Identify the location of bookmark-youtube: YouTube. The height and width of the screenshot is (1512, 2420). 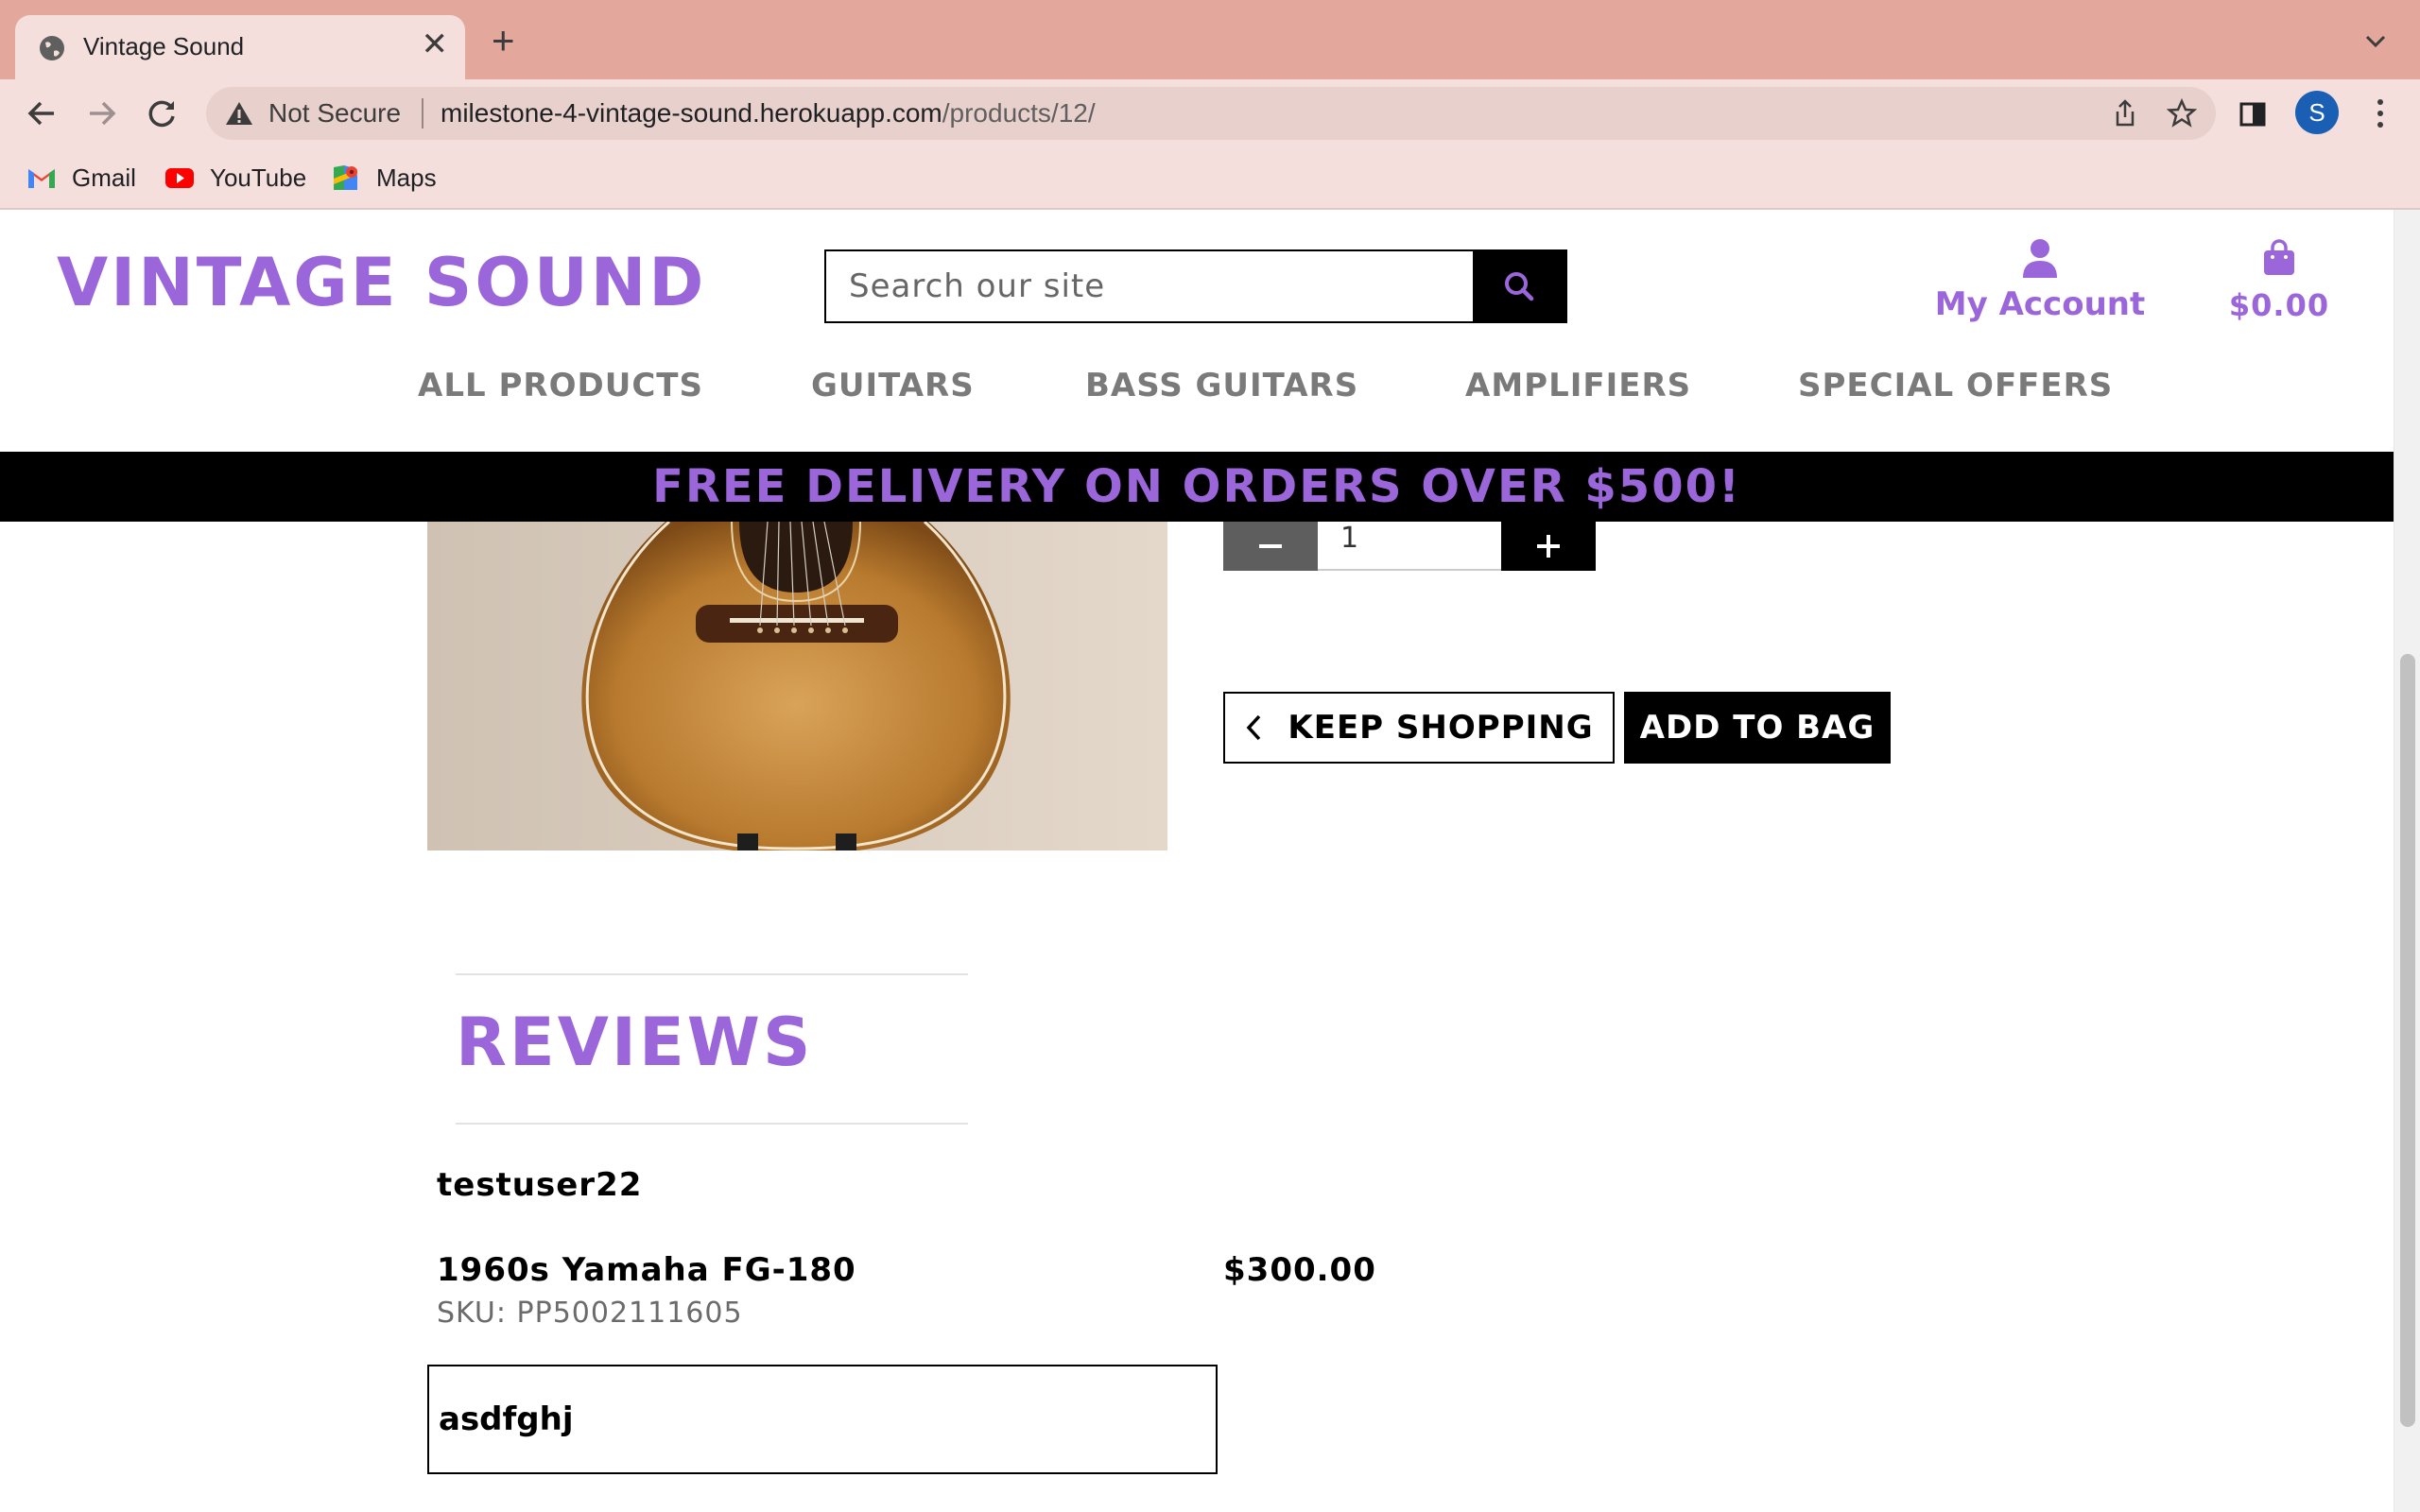
(235, 178).